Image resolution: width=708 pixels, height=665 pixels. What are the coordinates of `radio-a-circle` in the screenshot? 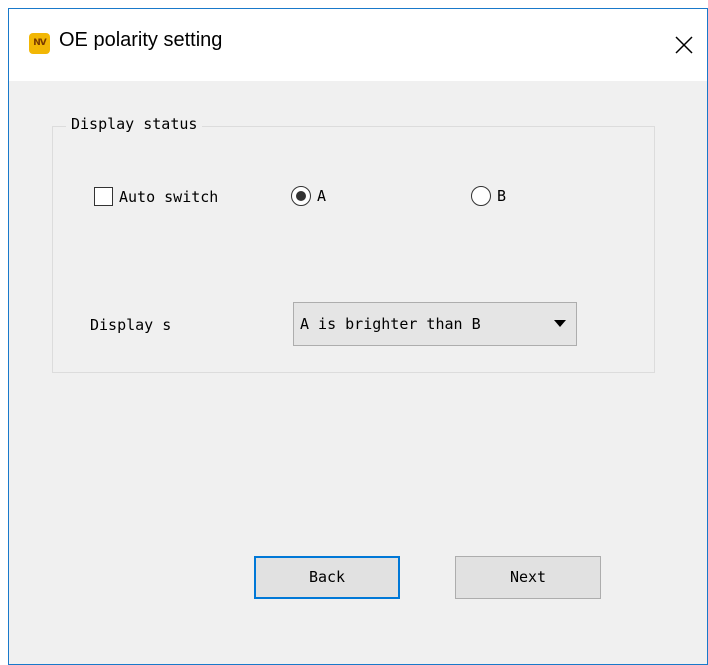 It's located at (301, 196).